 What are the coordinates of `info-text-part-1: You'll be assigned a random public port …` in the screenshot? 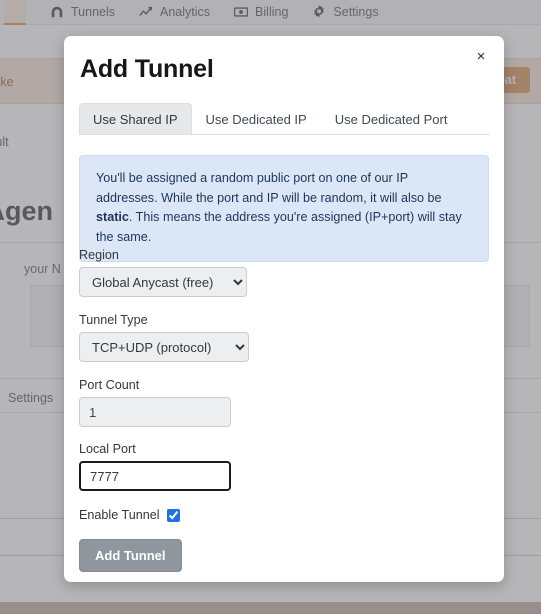 It's located at (269, 188).